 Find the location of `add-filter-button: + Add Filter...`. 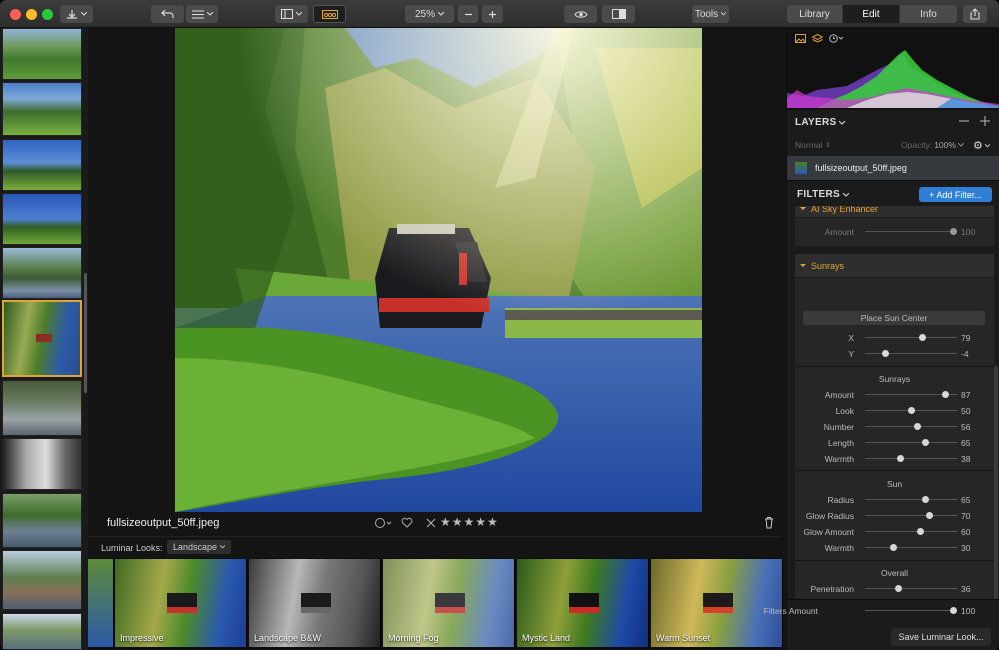

add-filter-button: + Add Filter... is located at coordinates (955, 194).